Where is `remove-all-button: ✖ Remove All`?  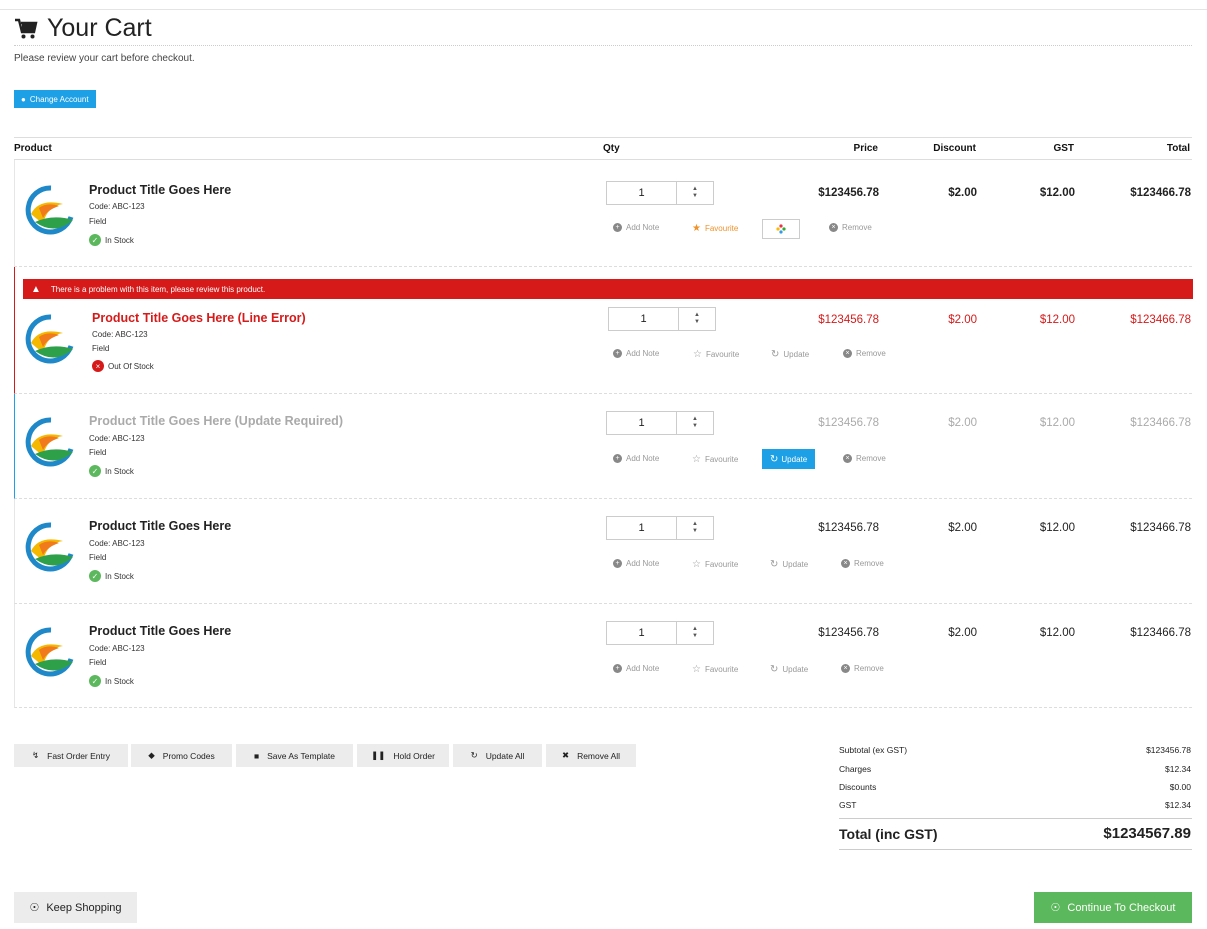
remove-all-button: ✖ Remove All is located at coordinates (591, 755).